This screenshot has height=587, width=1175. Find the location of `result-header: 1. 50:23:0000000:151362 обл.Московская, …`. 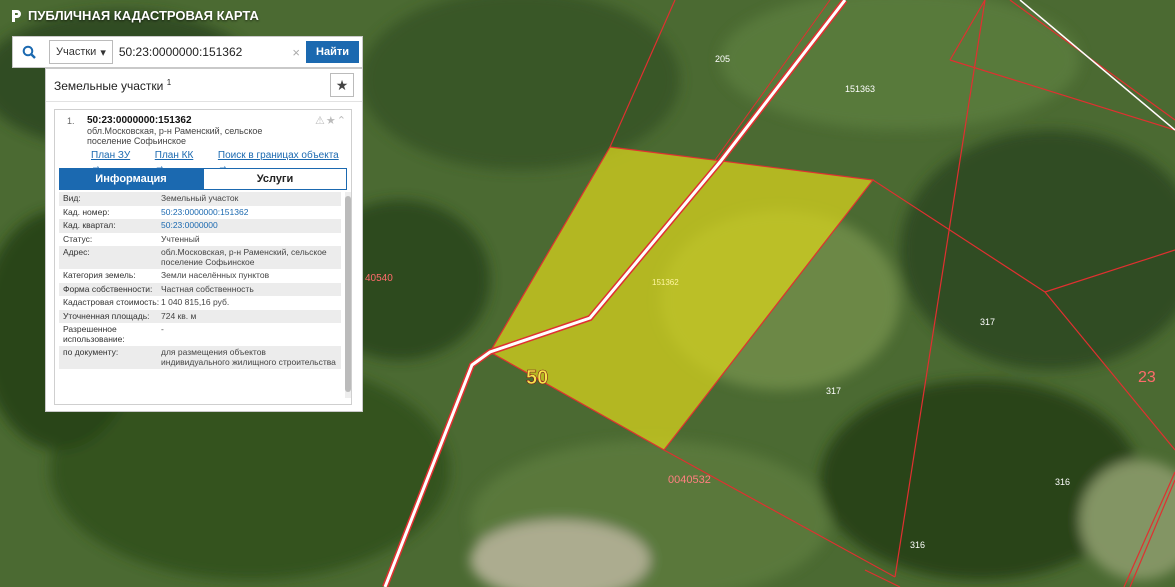

result-header: 1. 50:23:0000000:151362 обл.Московская, … is located at coordinates (203, 129).